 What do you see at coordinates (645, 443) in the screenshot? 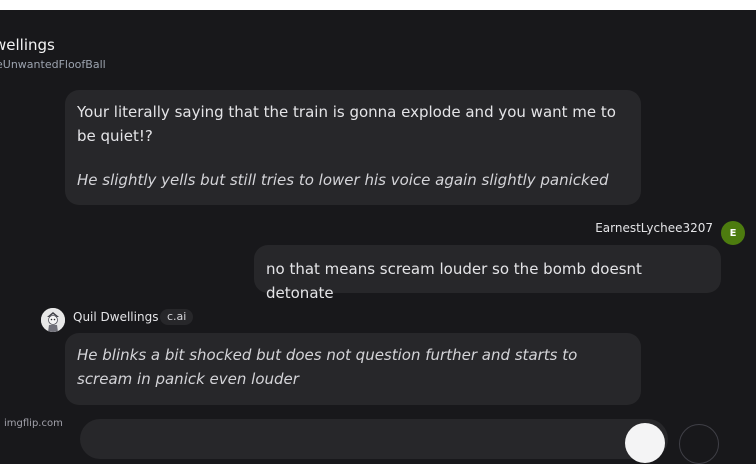
I see `send-button` at bounding box center [645, 443].